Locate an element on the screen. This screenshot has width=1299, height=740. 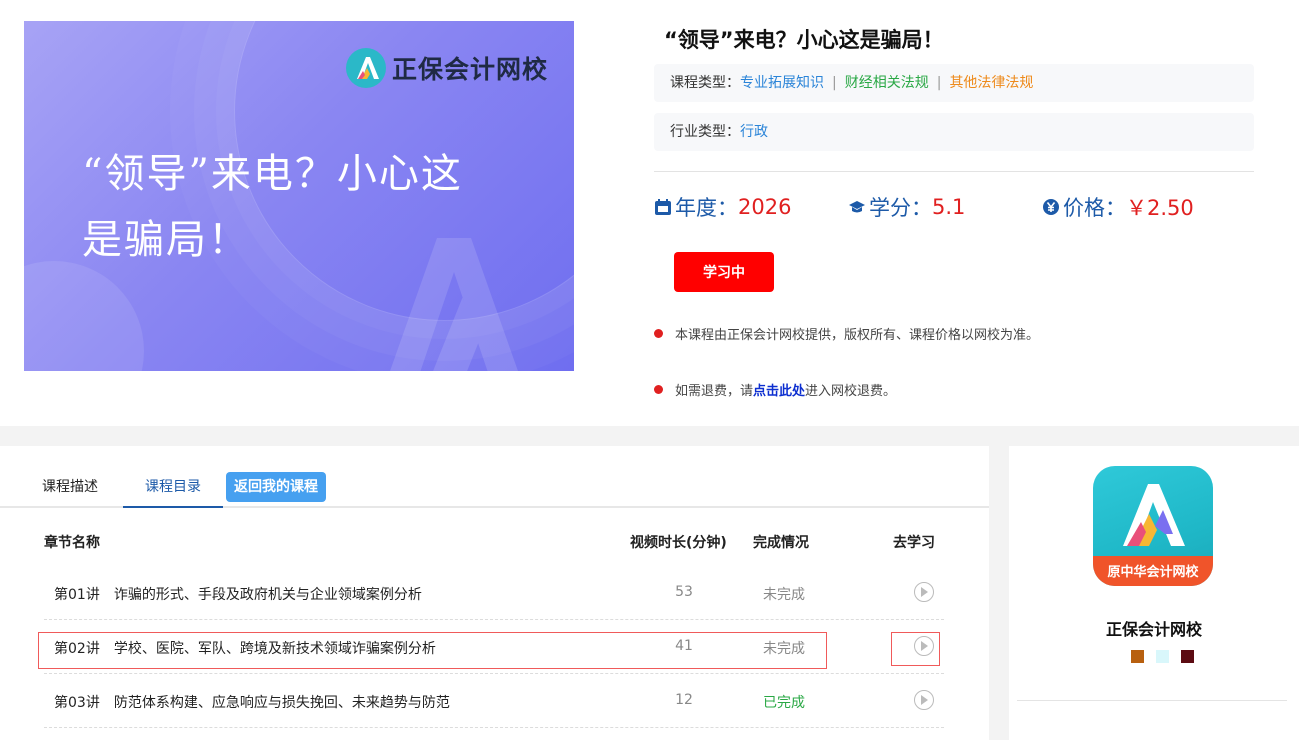
copyright-note: 本课程由正保会计网校提供，版权所有、课程价格以网校为准。 is located at coordinates (846, 333).